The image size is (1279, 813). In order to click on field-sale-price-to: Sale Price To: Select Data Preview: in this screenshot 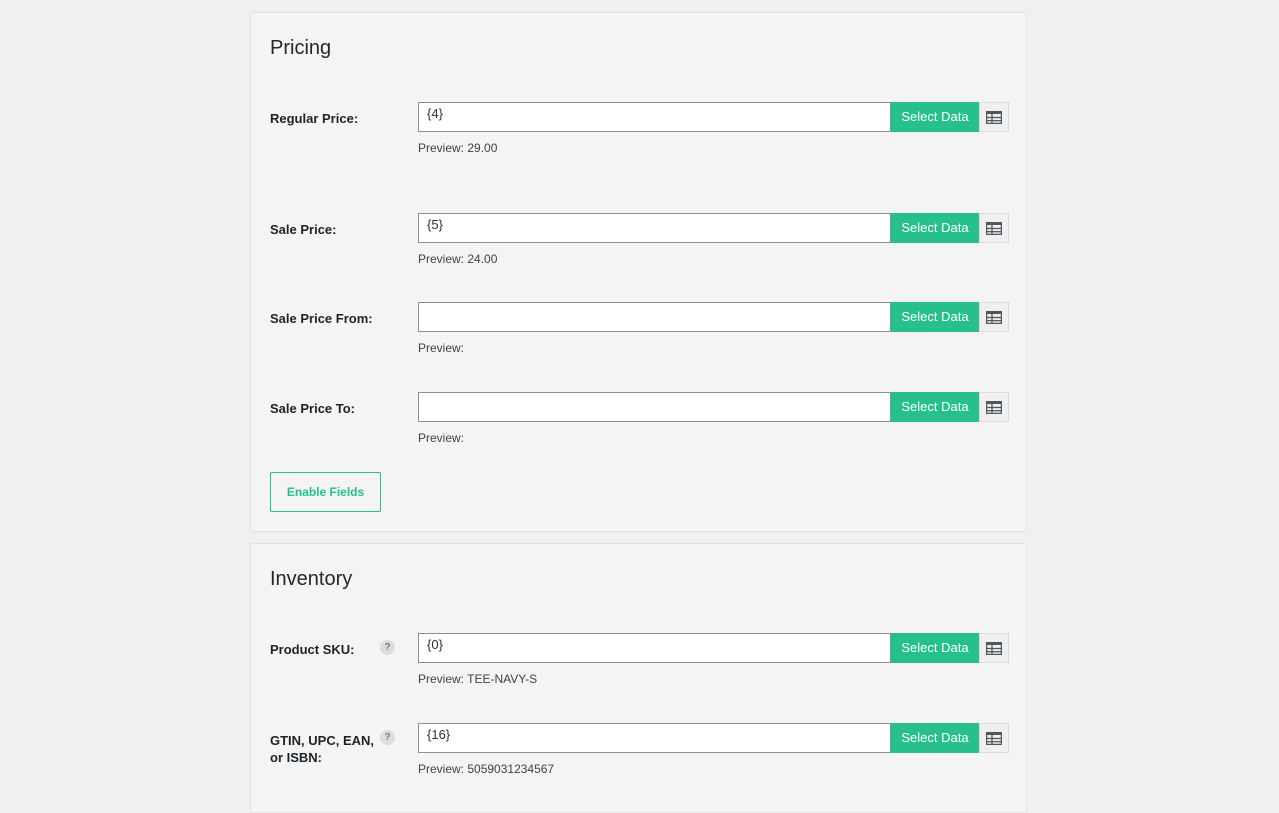, I will do `click(640, 422)`.